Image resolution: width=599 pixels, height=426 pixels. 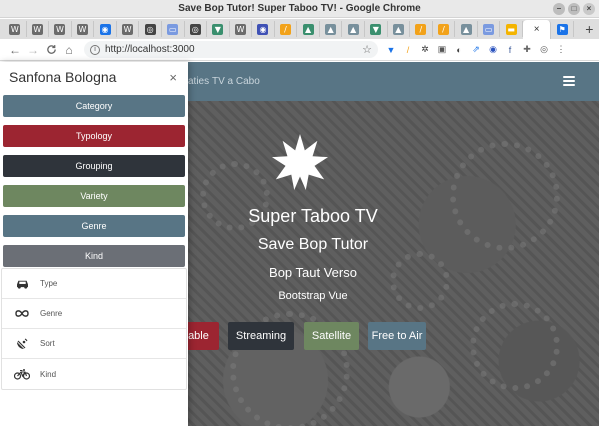 What do you see at coordinates (22, 344) in the screenshot?
I see `satellite-dish-icon` at bounding box center [22, 344].